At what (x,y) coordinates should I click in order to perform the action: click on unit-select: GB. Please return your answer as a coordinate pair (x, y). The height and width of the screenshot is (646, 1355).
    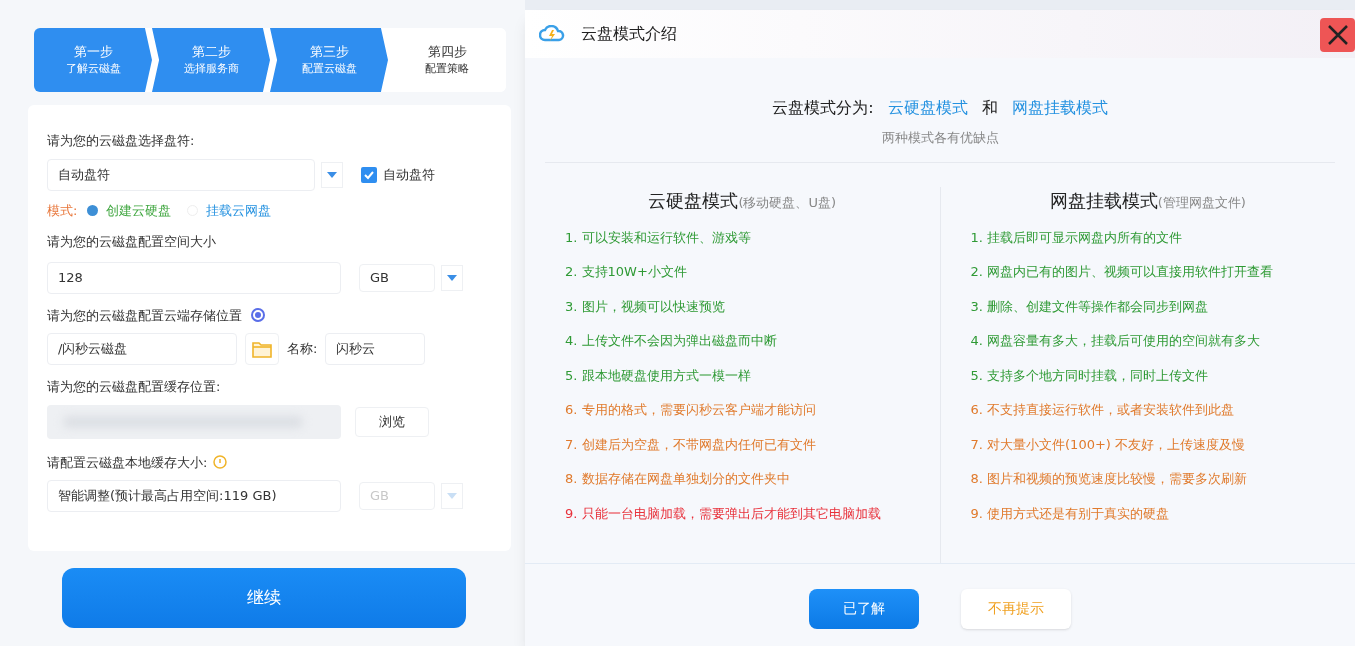
    Looking at the image, I should click on (397, 277).